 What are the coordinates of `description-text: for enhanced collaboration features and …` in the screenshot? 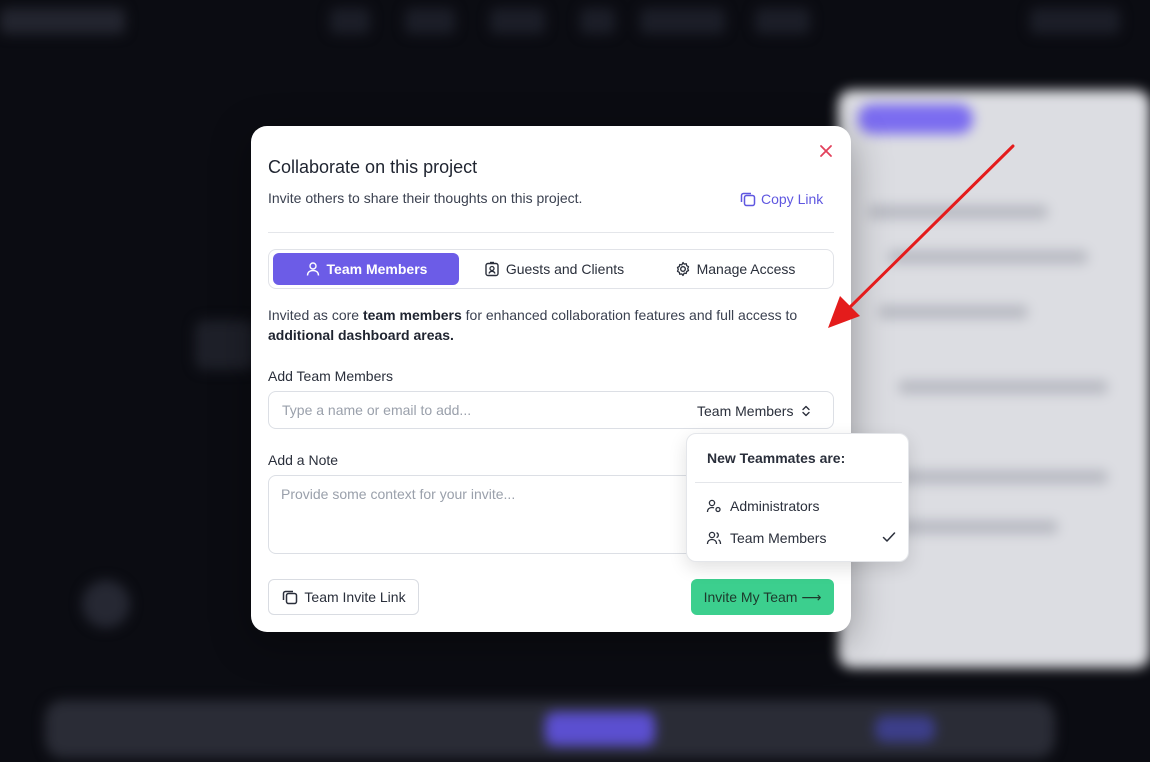 It's located at (629, 315).